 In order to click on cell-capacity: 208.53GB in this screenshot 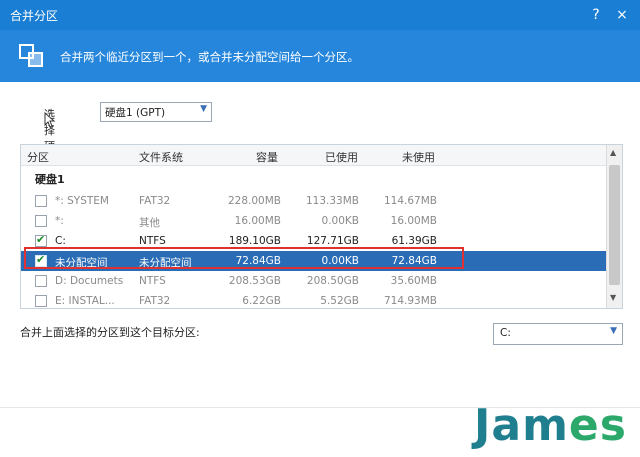, I will do `click(254, 281)`.